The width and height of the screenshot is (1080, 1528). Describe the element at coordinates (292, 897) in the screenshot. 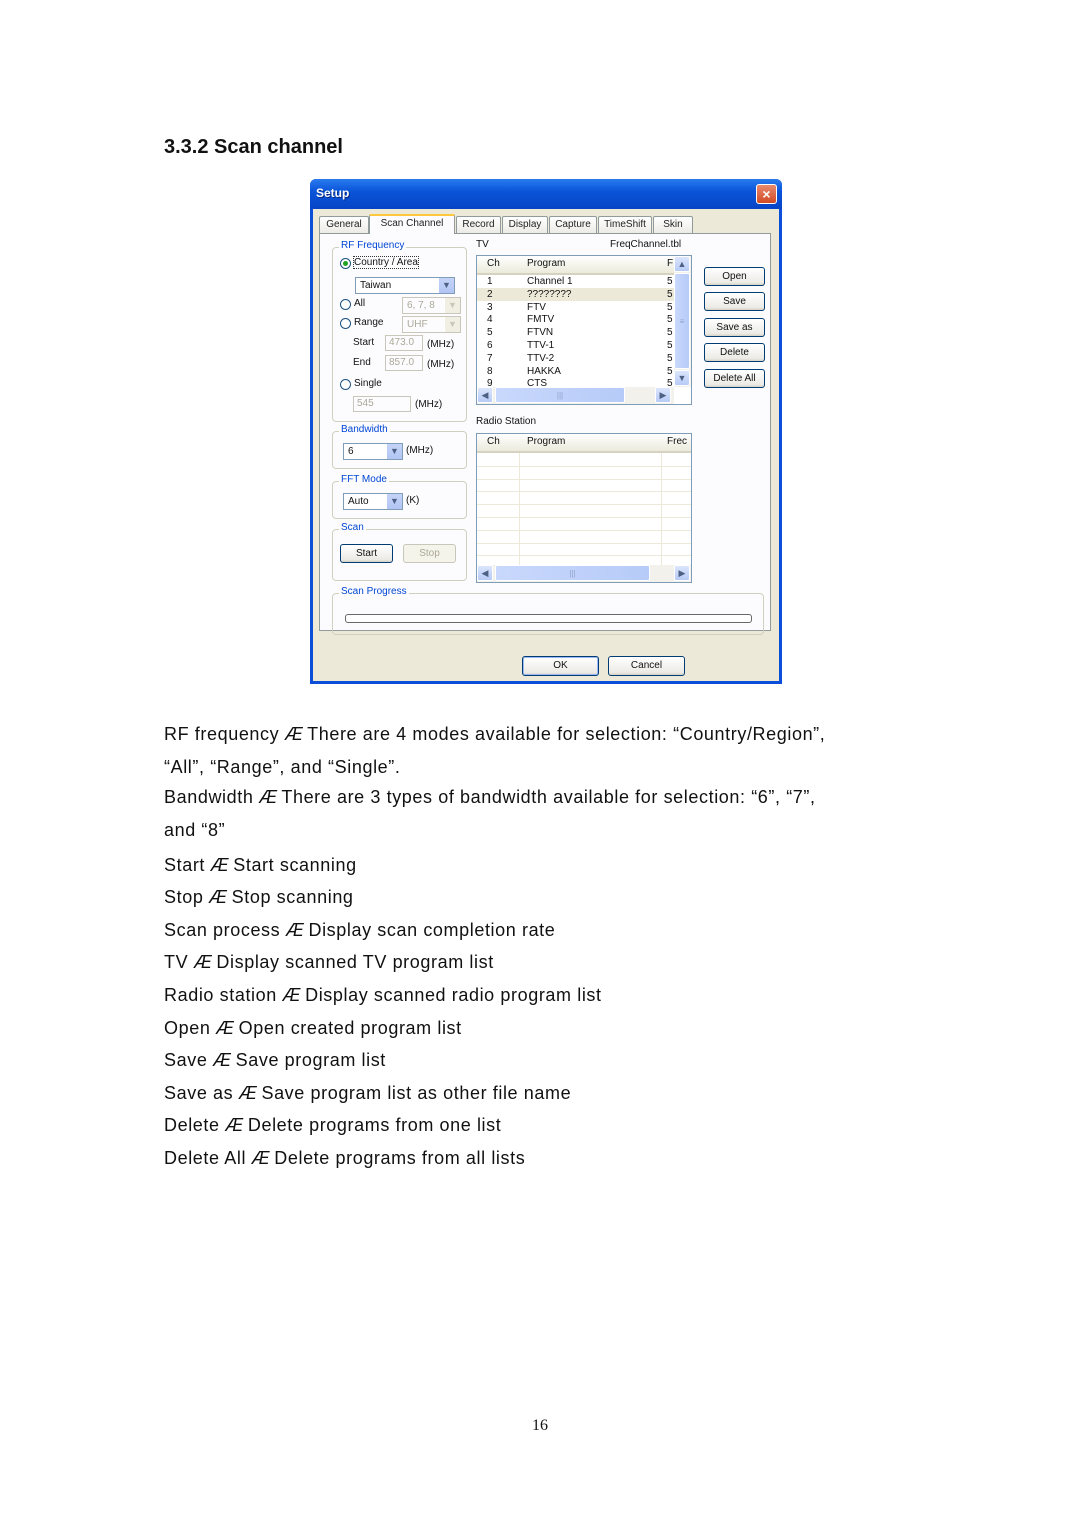

I see `description-text: Stop scanning` at that location.